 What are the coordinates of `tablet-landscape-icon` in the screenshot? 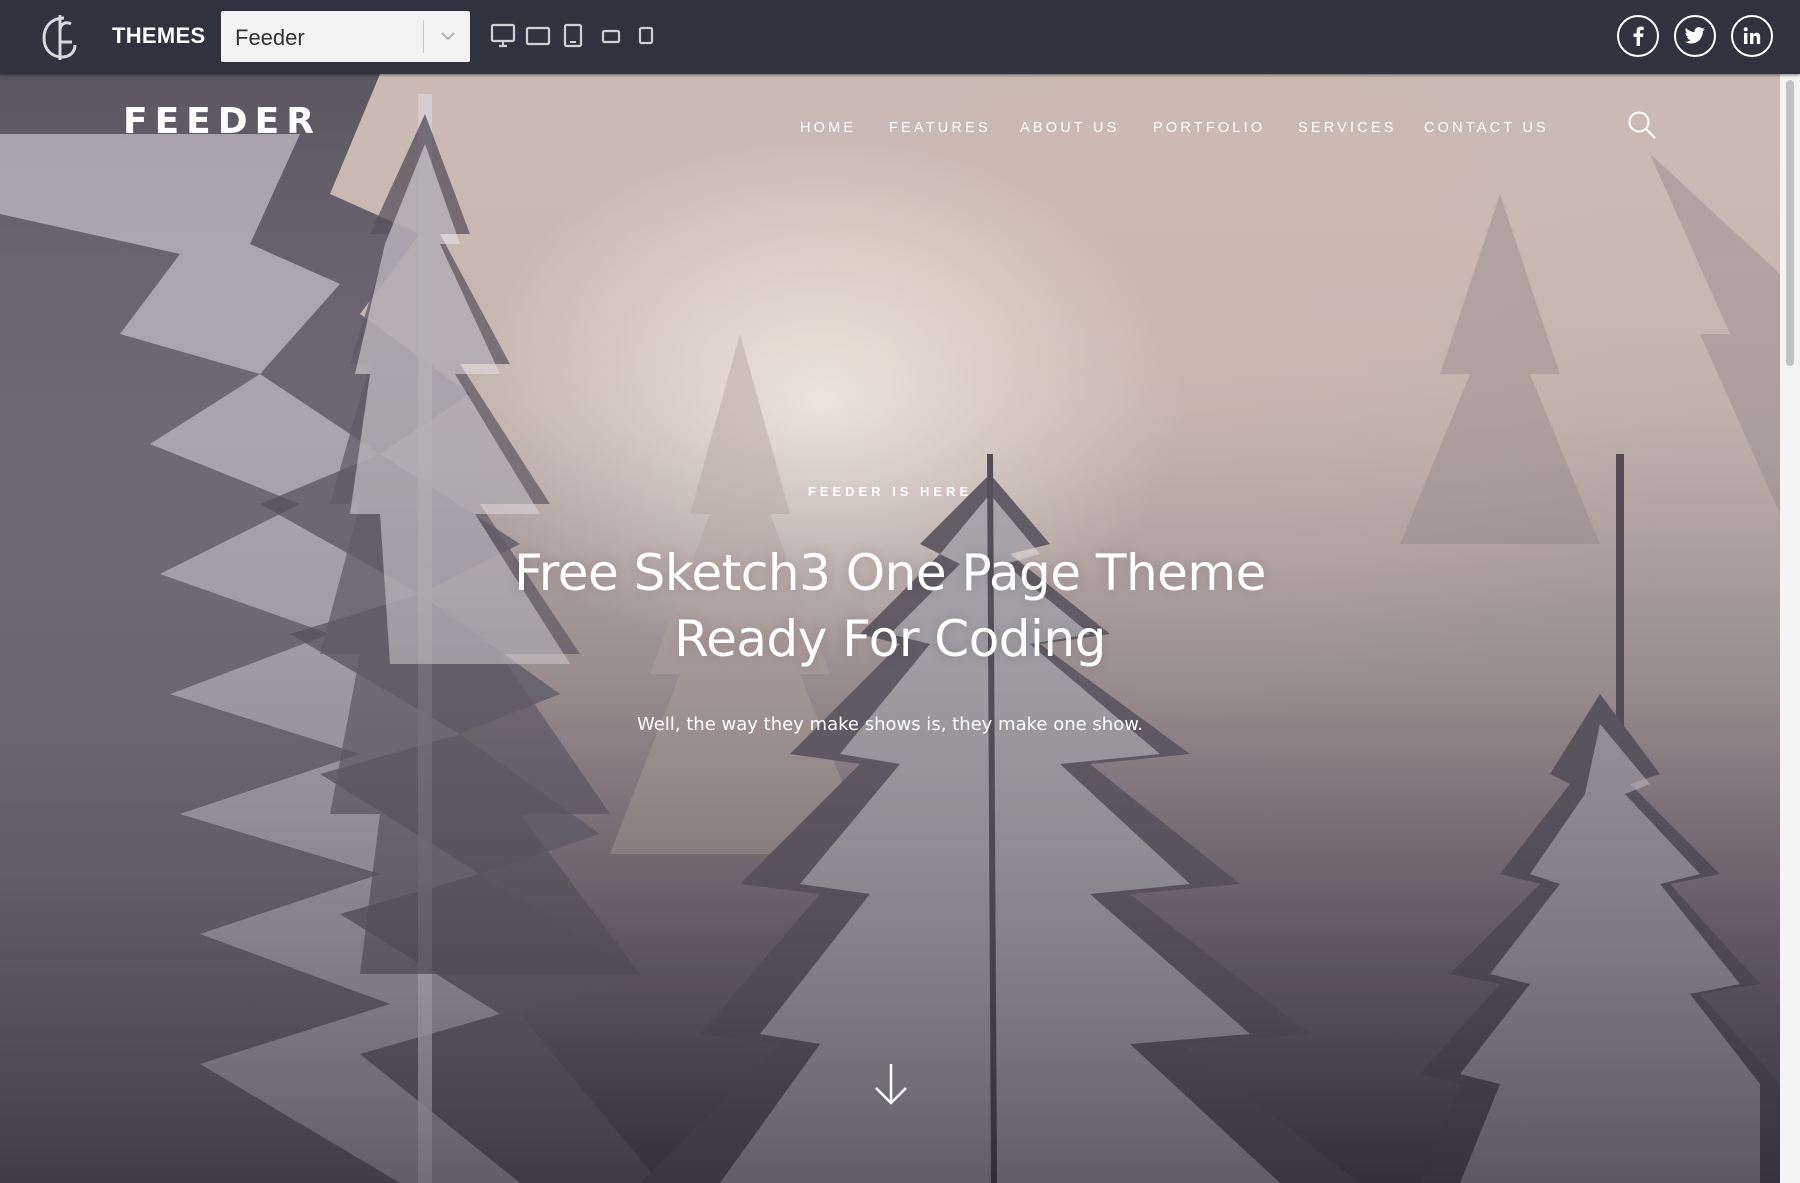 It's located at (611, 36).